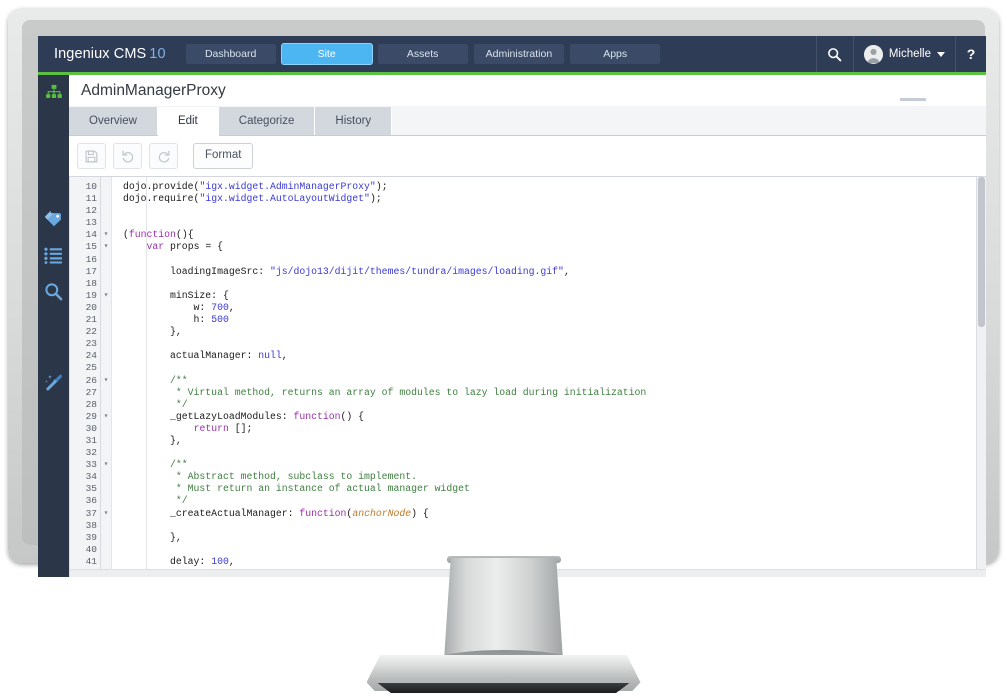  Describe the element at coordinates (554, 405) in the screenshot. I see `code-line: */` at that location.